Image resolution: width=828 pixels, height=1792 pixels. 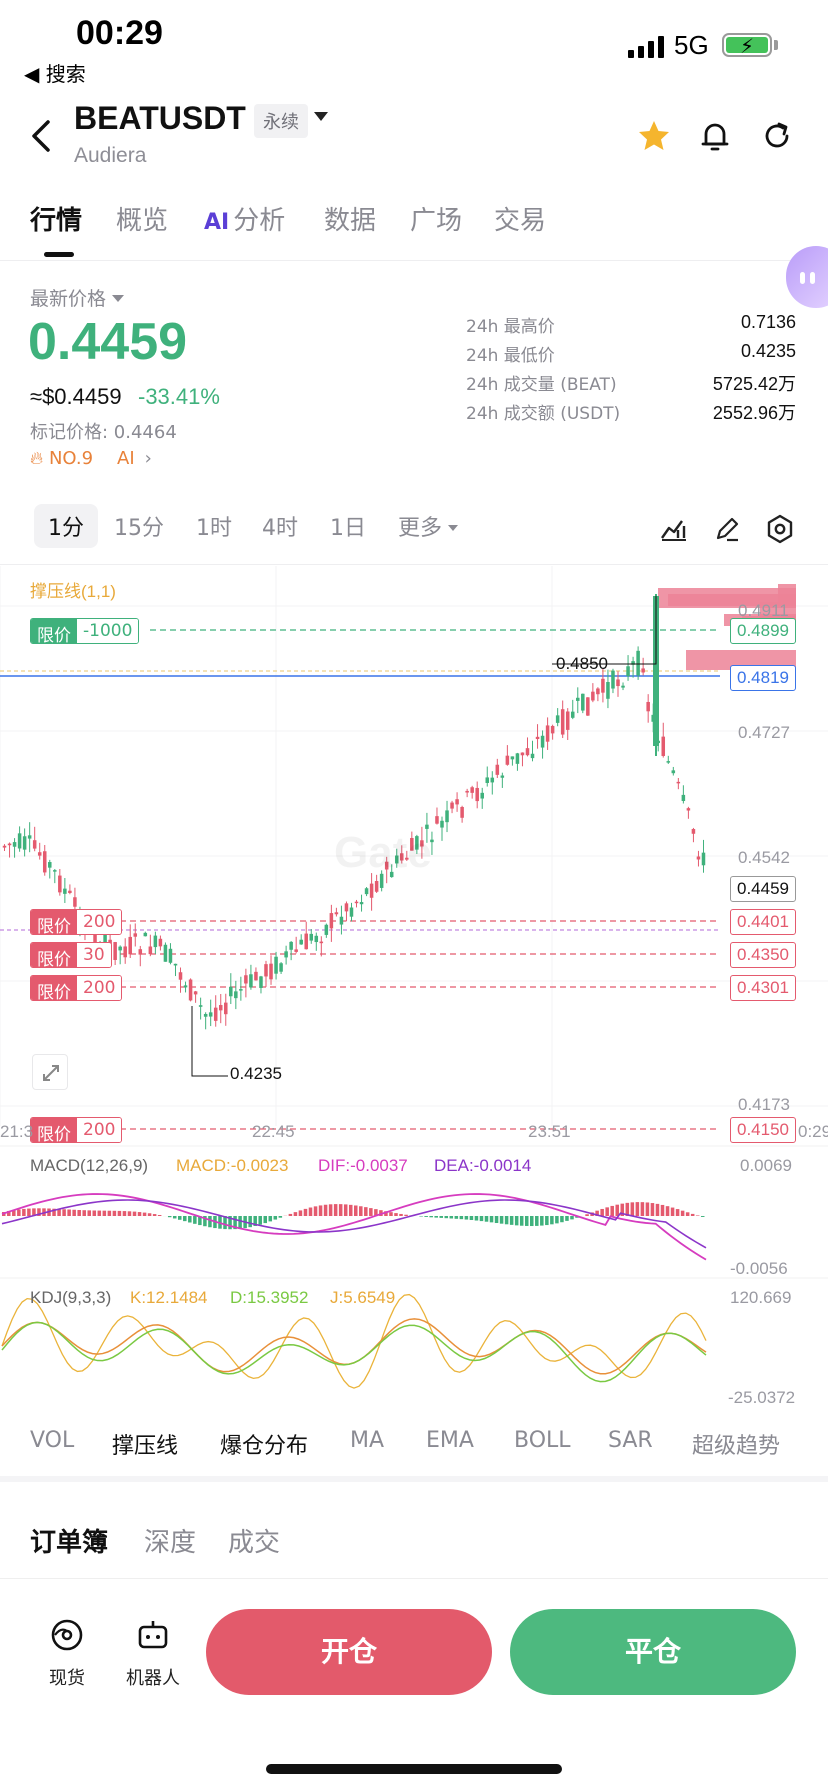 I want to click on order-price-box: 0.4150, so click(x=763, y=1130).